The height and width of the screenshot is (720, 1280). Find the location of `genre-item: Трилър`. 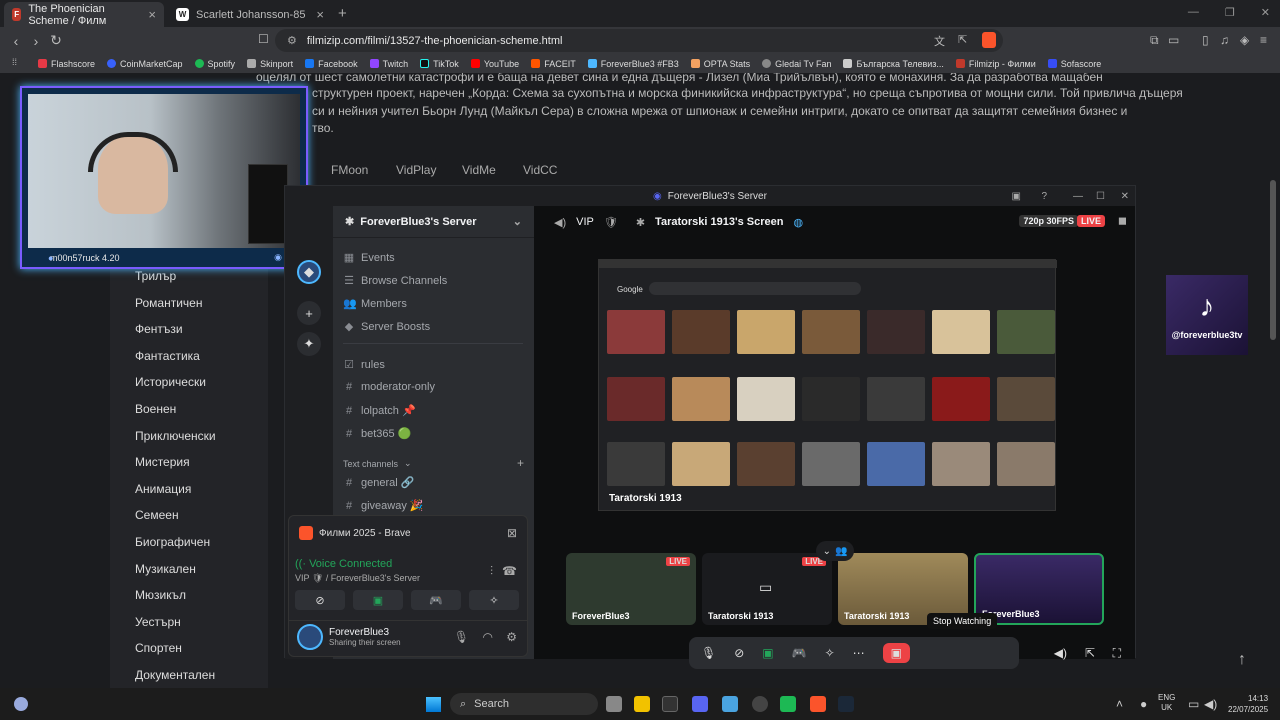

genre-item: Трилър is located at coordinates (155, 276).